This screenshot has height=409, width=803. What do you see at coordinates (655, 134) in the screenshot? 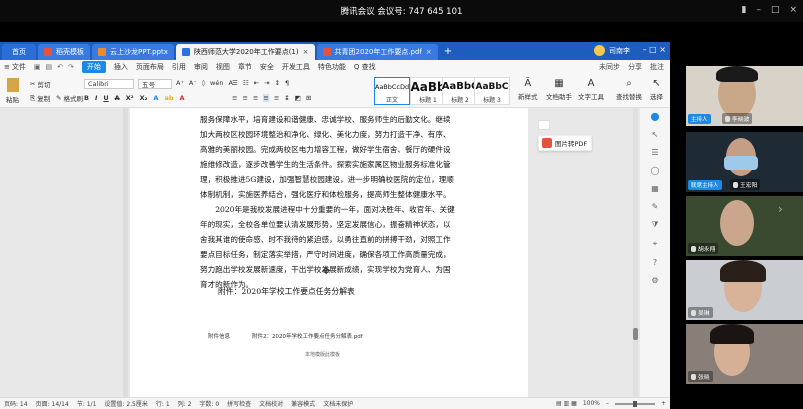
I see `cursor-icon: ↖` at bounding box center [655, 134].